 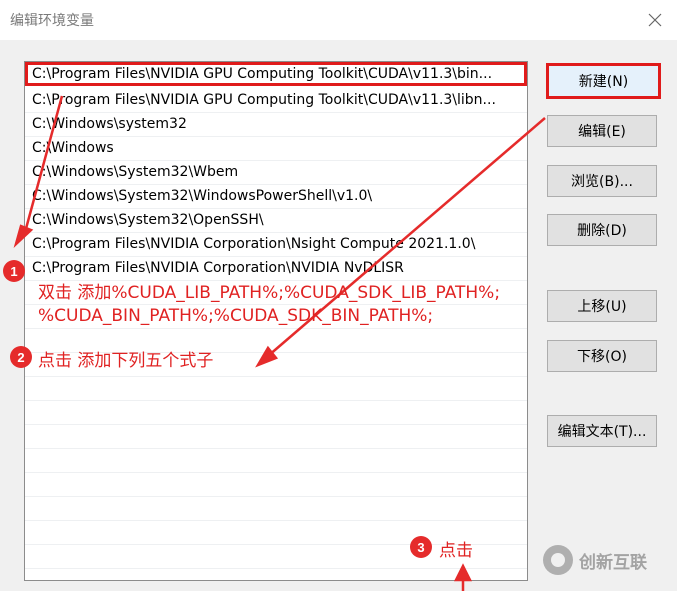 What do you see at coordinates (421, 547) in the screenshot?
I see `step3-badge: 3` at bounding box center [421, 547].